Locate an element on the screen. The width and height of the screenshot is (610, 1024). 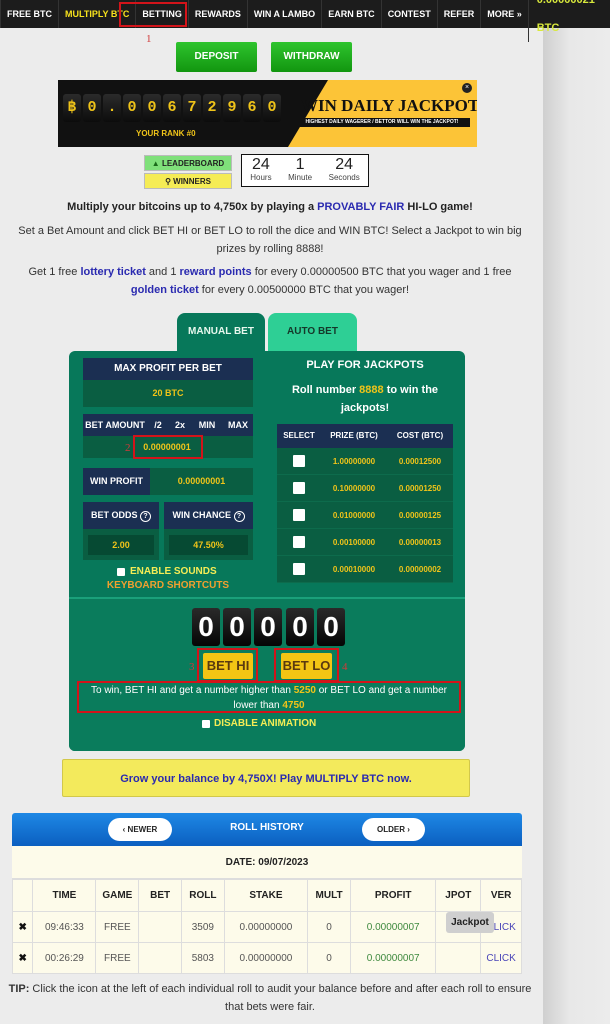
countdown-minutes: 1 Minute is located at coordinates (300, 171).